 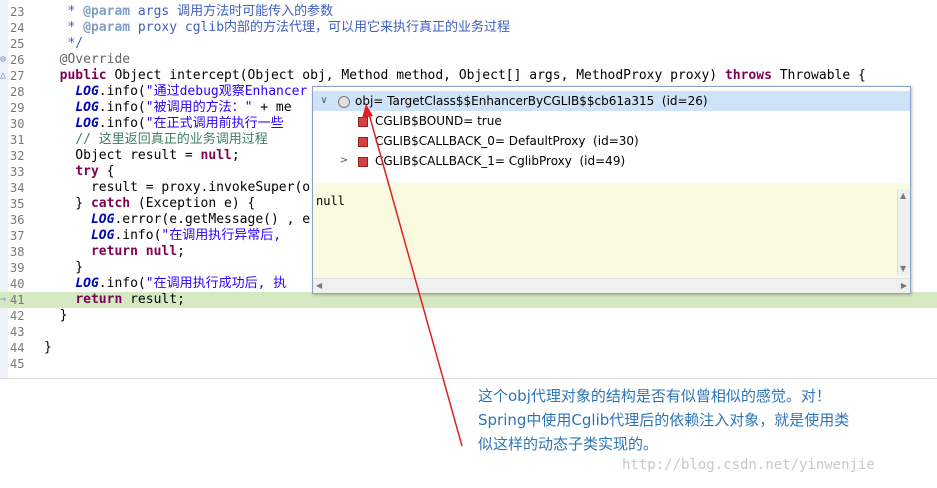 What do you see at coordinates (904, 285) in the screenshot?
I see `scroll-right-icon: ▶` at bounding box center [904, 285].